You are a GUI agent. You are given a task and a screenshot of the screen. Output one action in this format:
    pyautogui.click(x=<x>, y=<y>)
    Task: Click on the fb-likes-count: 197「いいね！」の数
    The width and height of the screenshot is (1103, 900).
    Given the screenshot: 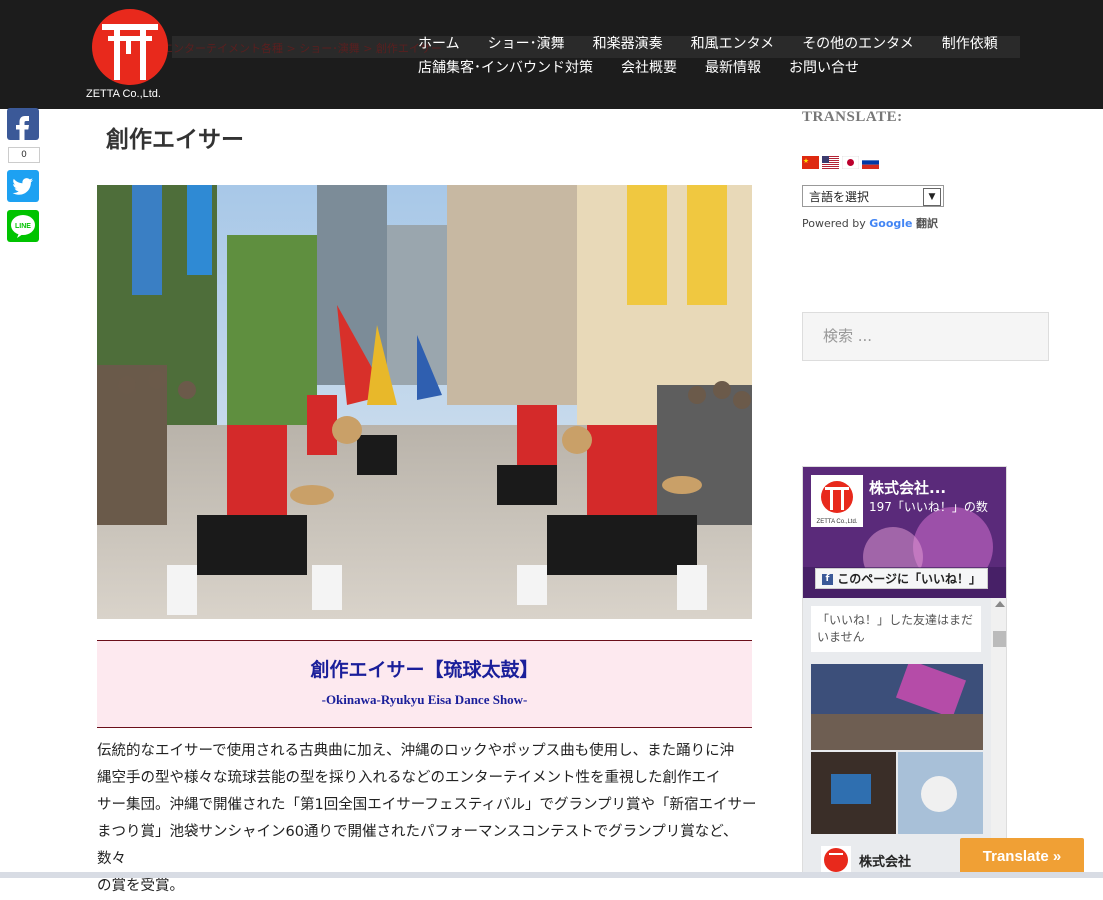 What is the action you would take?
    pyautogui.click(x=928, y=507)
    